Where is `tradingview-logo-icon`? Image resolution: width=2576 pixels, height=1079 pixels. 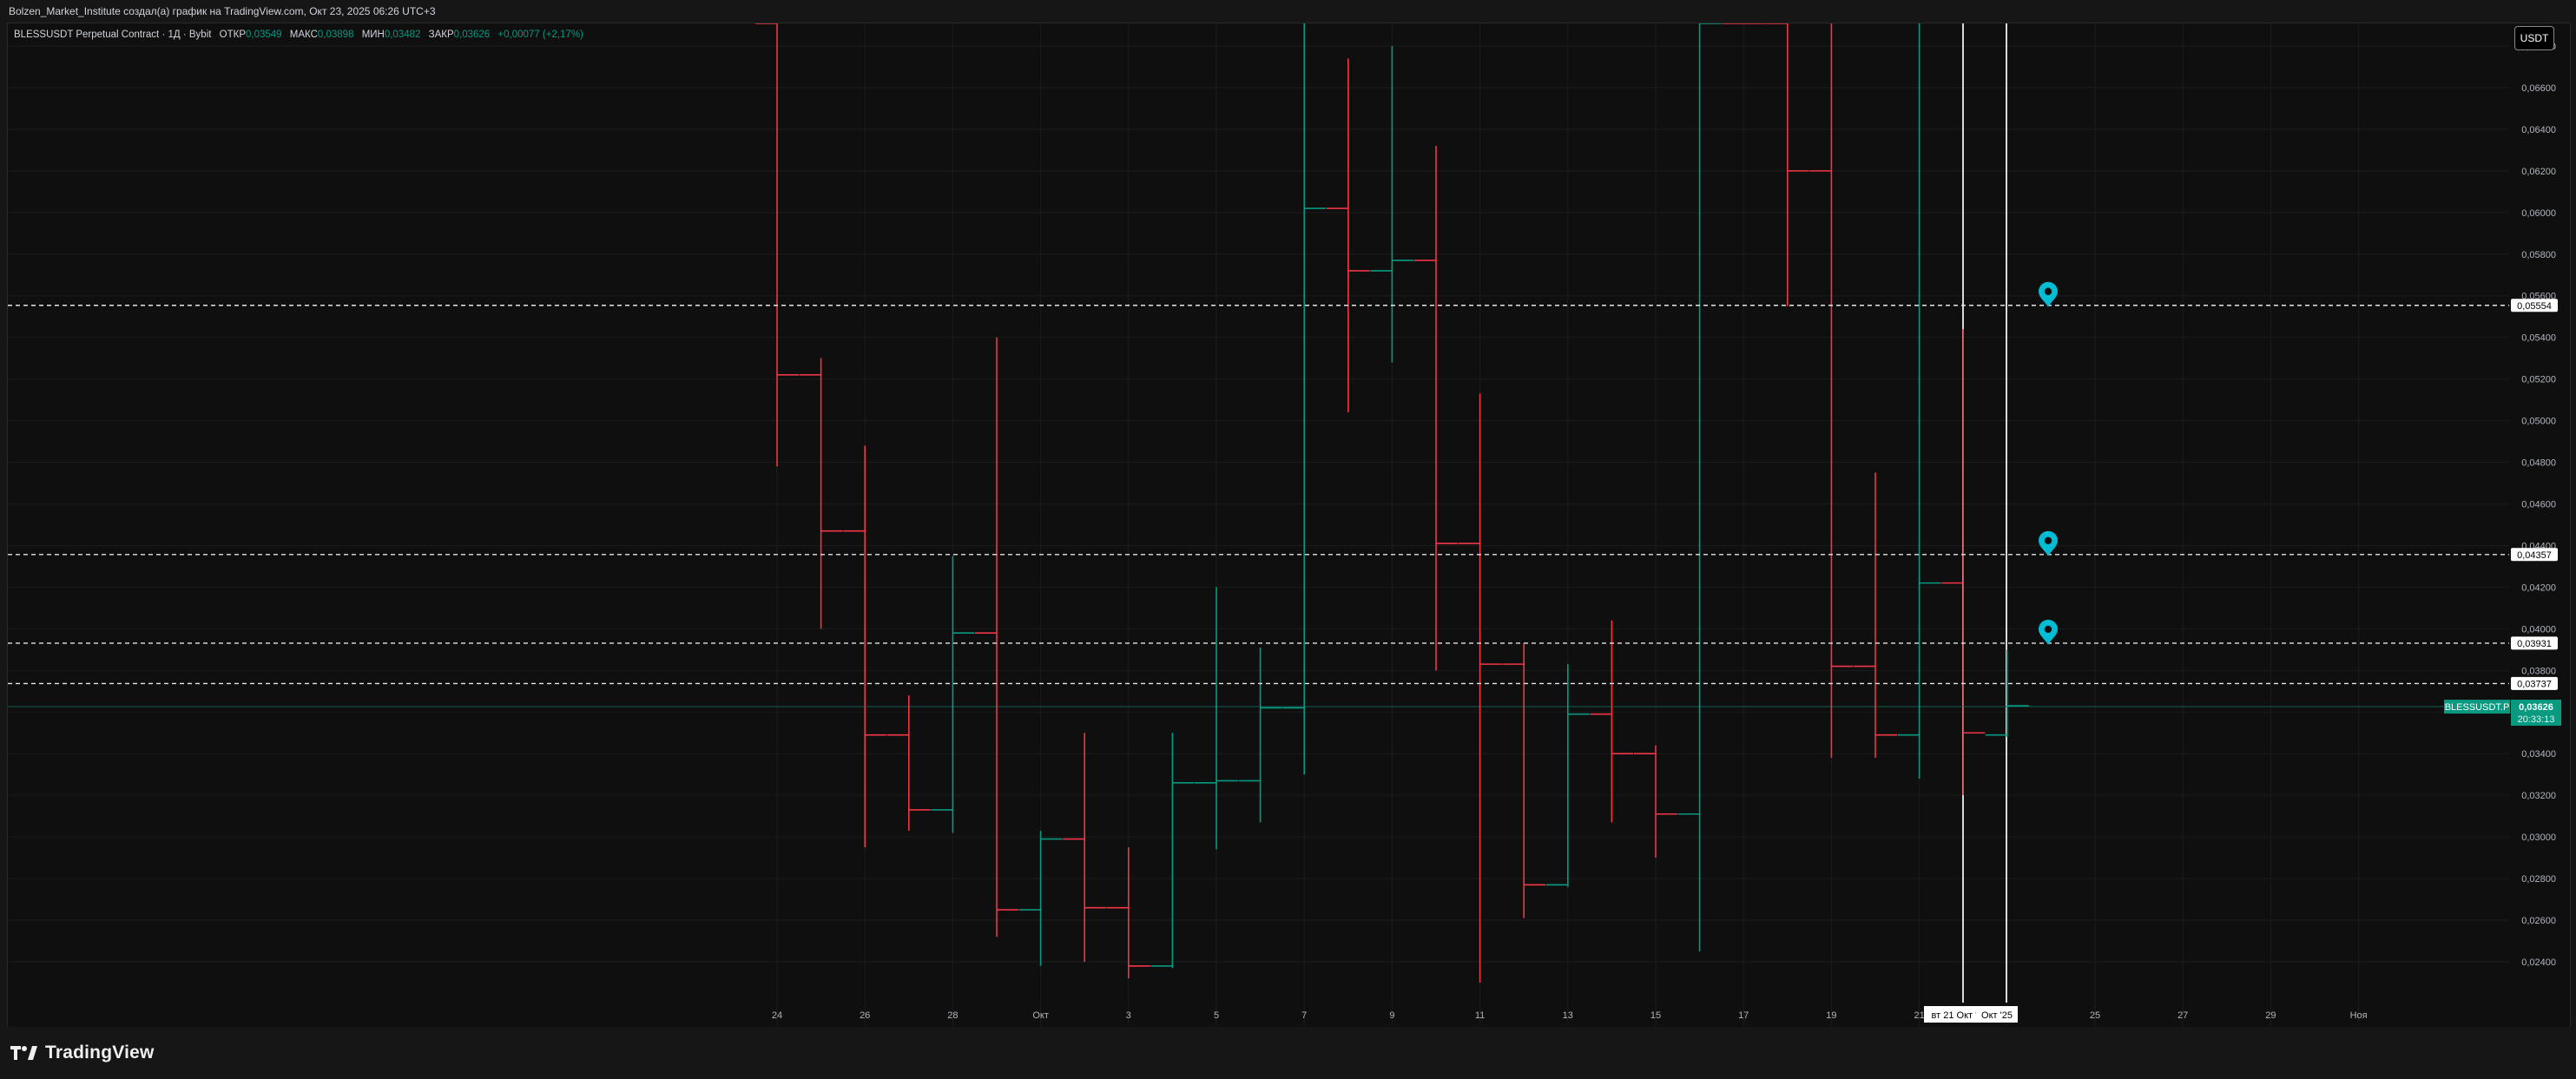
tradingview-logo-icon is located at coordinates (23, 1053).